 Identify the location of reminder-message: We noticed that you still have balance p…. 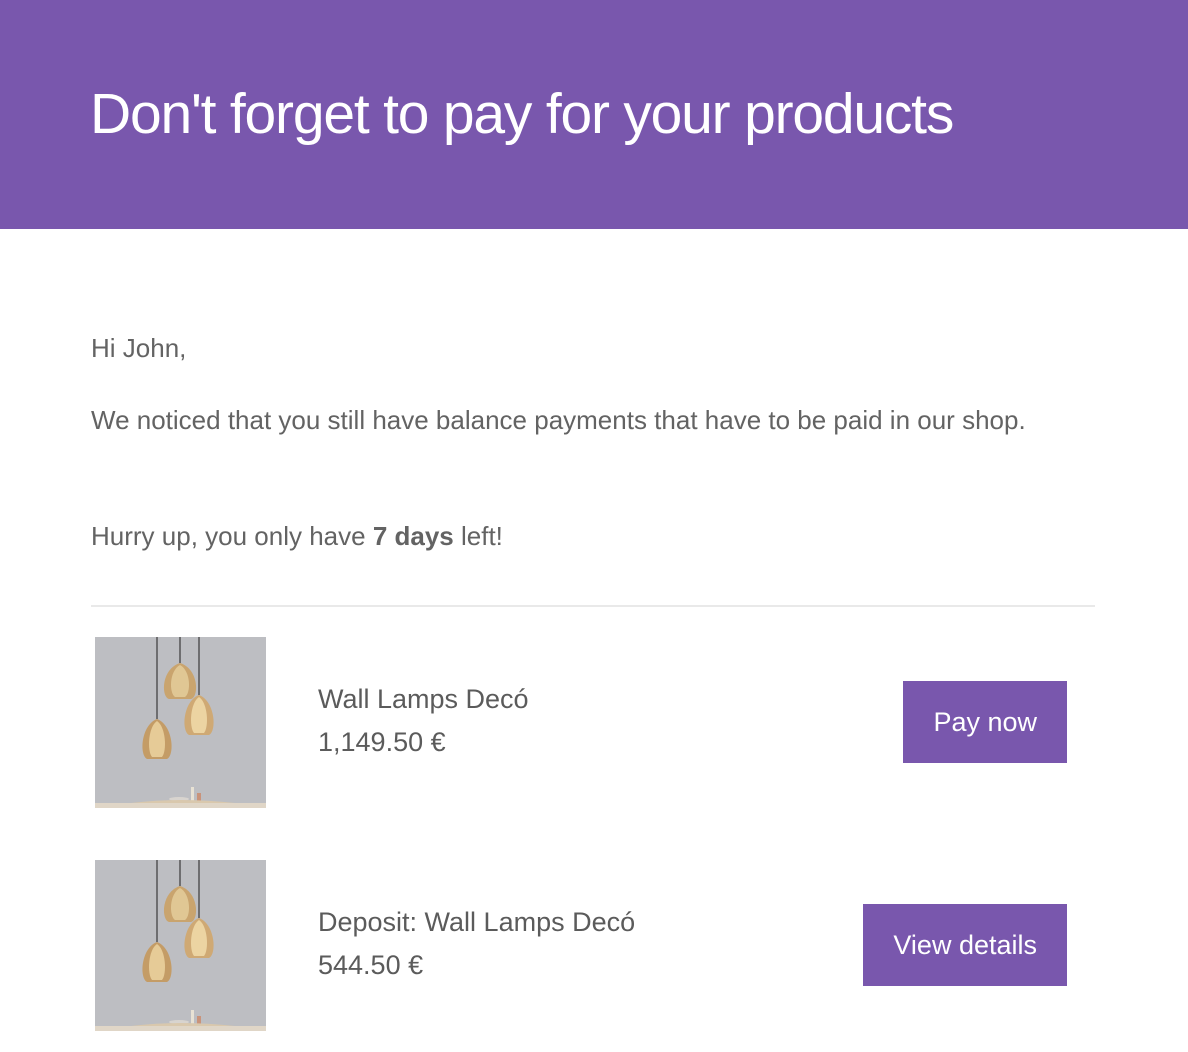
(558, 420).